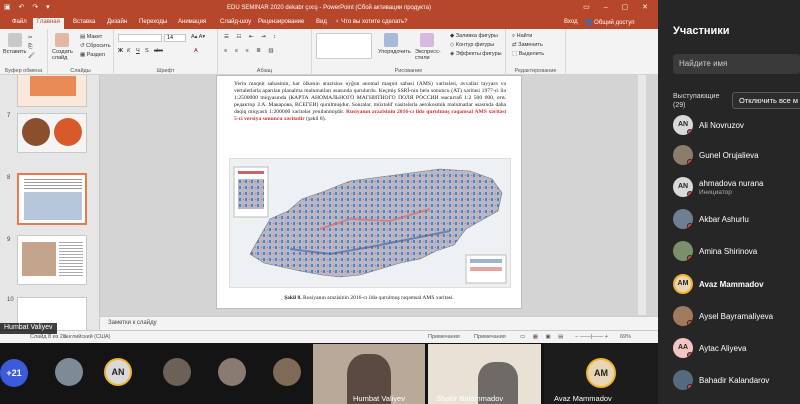  What do you see at coordinates (281, 22) in the screenshot?
I see `tab-review: Рецензирование` at bounding box center [281, 22].